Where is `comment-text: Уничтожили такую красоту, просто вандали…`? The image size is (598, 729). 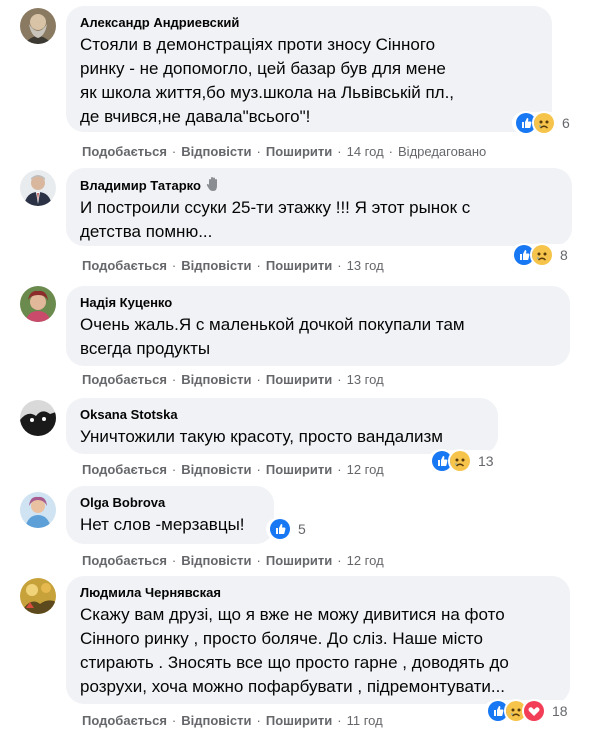
comment-text: Уничтожили такую красоту, просто вандали… is located at coordinates (261, 436).